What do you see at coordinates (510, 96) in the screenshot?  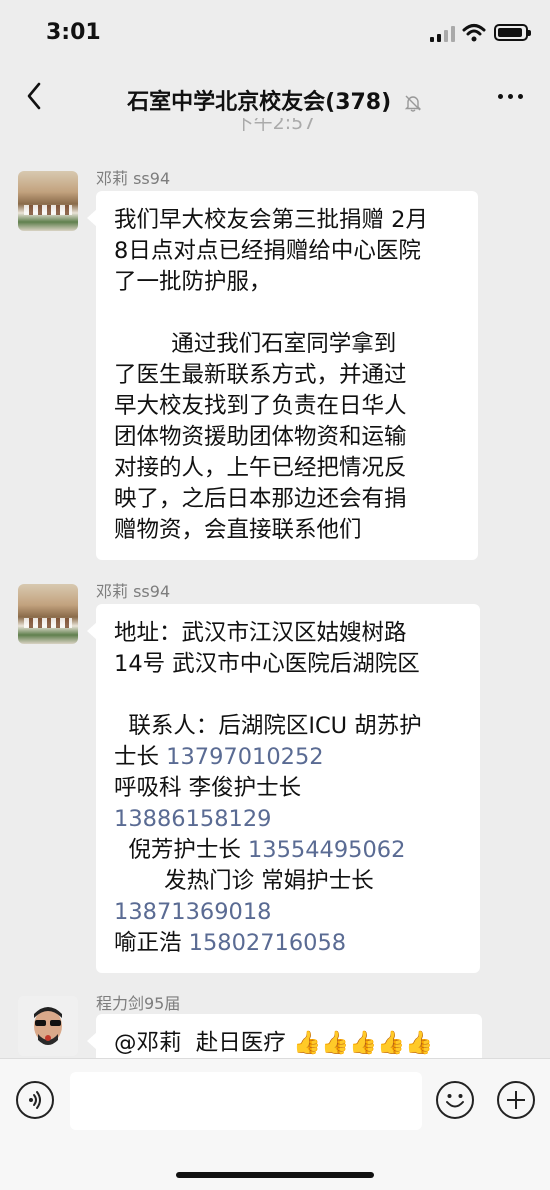 I see `more-button` at bounding box center [510, 96].